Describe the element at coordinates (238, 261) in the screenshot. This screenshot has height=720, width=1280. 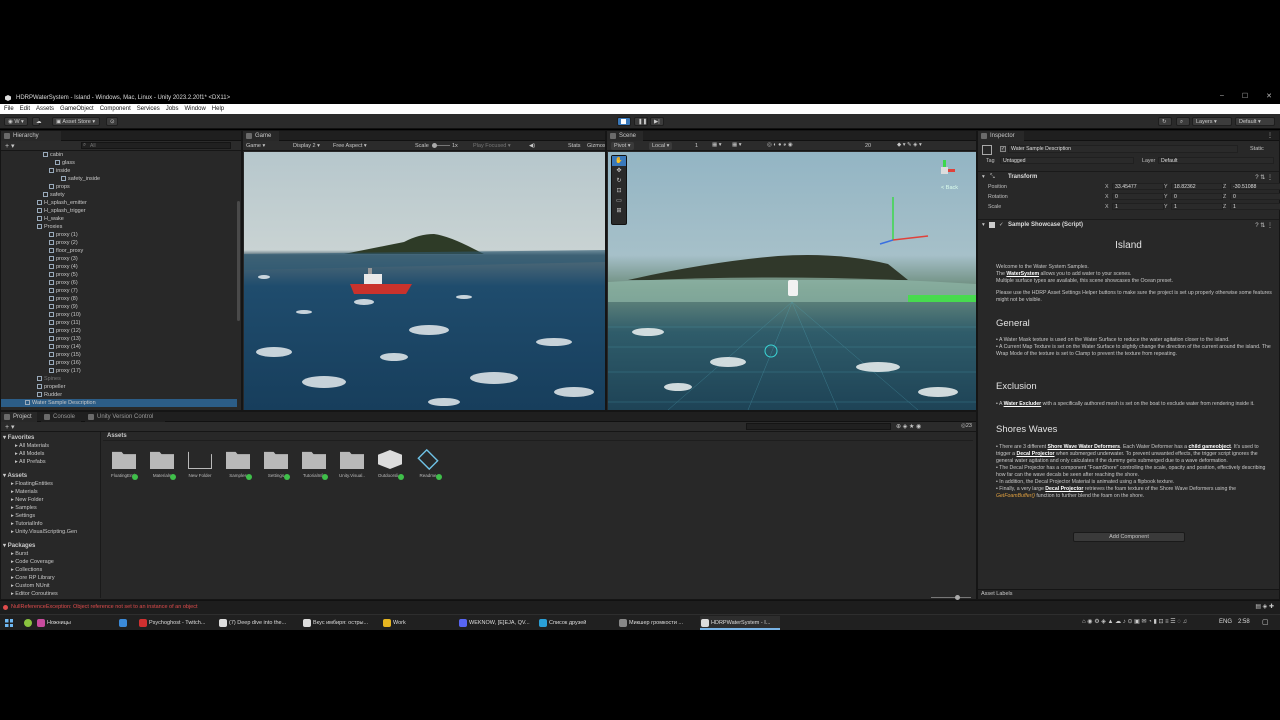
I see `hierarchy-scrollbar` at that location.